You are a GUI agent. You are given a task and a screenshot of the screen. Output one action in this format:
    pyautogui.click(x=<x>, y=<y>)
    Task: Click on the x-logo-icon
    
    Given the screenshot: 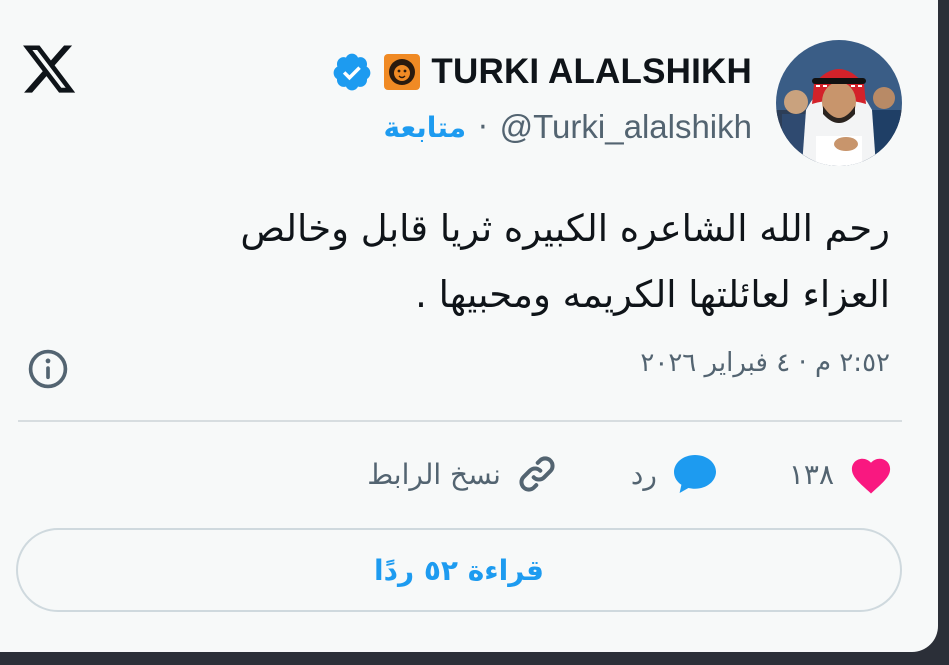 What is the action you would take?
    pyautogui.click(x=49, y=69)
    